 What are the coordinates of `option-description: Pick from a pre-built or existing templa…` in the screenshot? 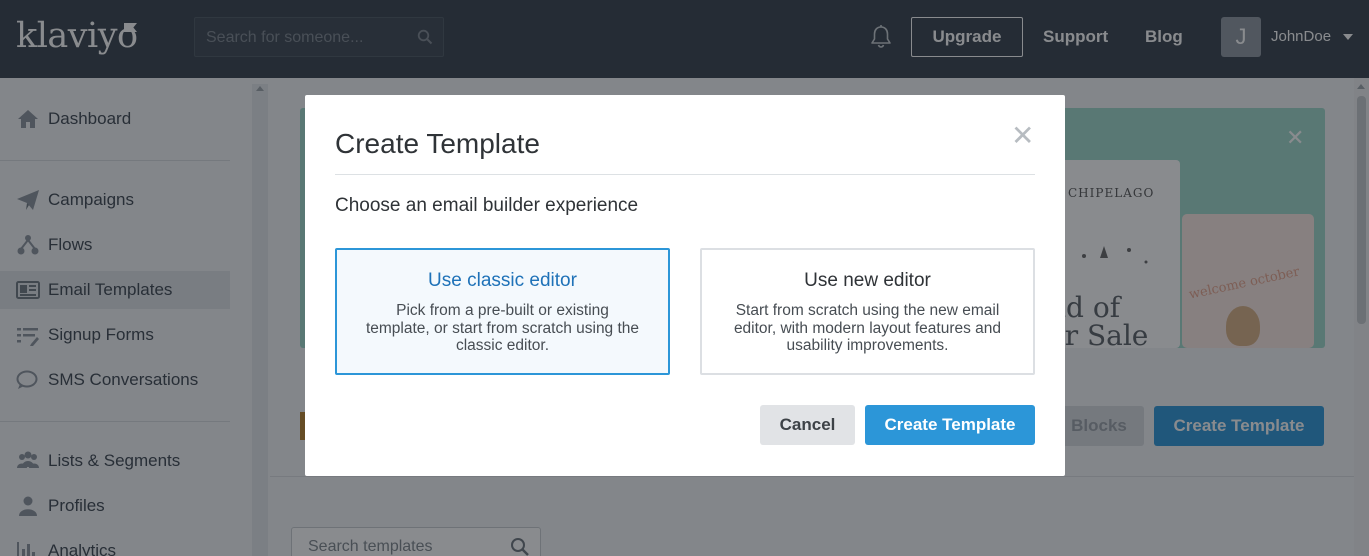 It's located at (502, 328).